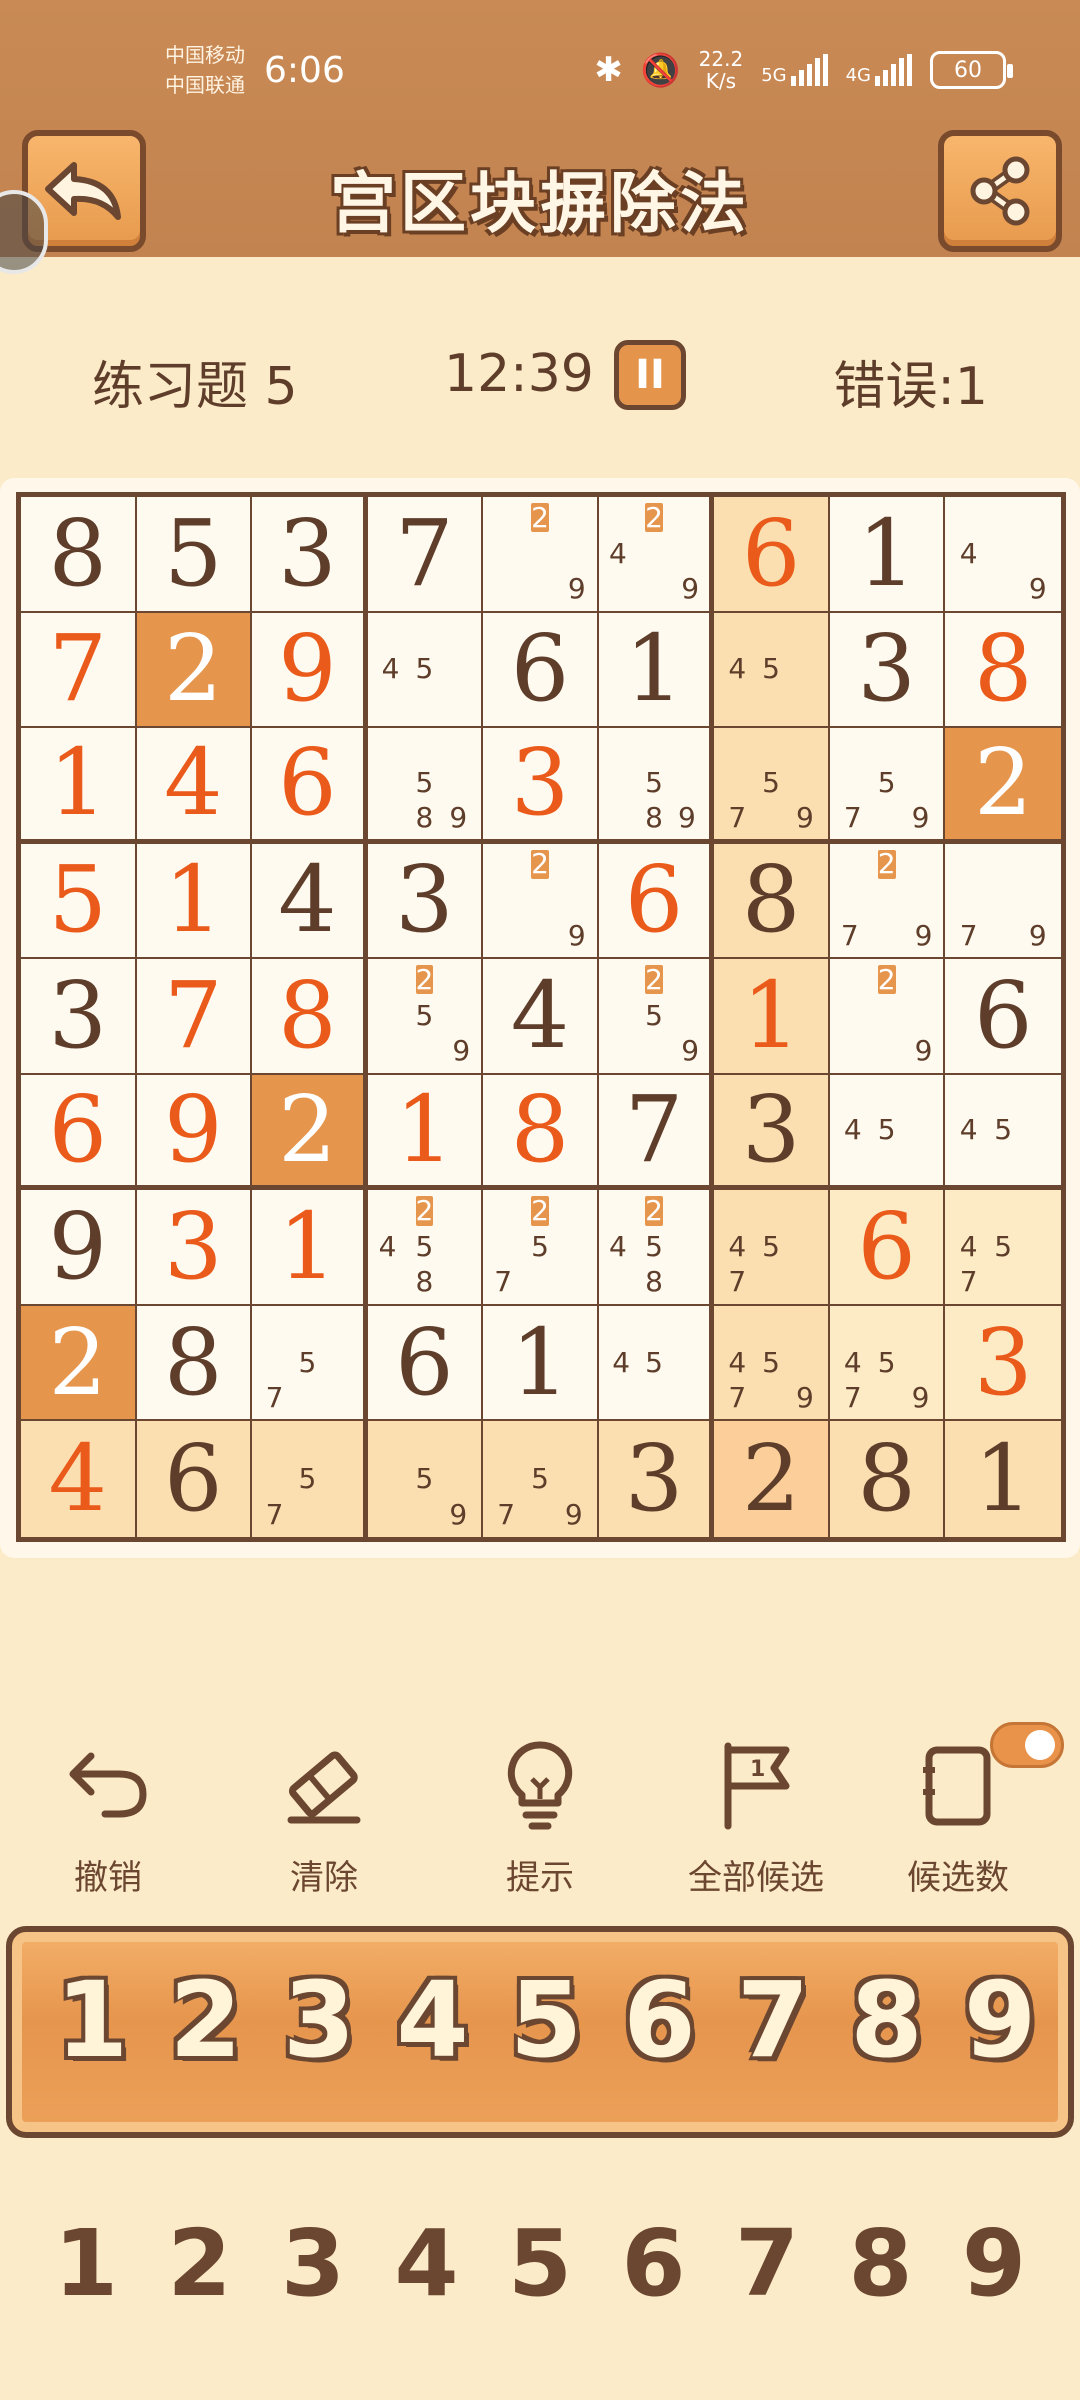 The image size is (1080, 2400). What do you see at coordinates (1003, 555) in the screenshot?
I see `sudoku-cell: 49` at bounding box center [1003, 555].